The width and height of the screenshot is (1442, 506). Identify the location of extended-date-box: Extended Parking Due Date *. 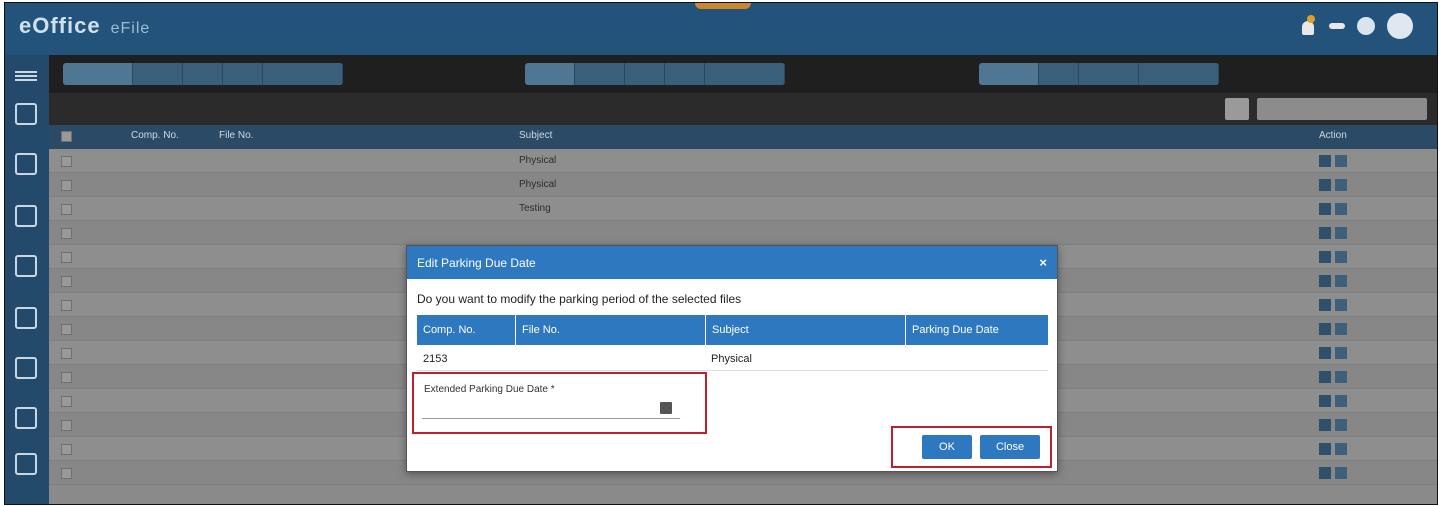
(559, 403).